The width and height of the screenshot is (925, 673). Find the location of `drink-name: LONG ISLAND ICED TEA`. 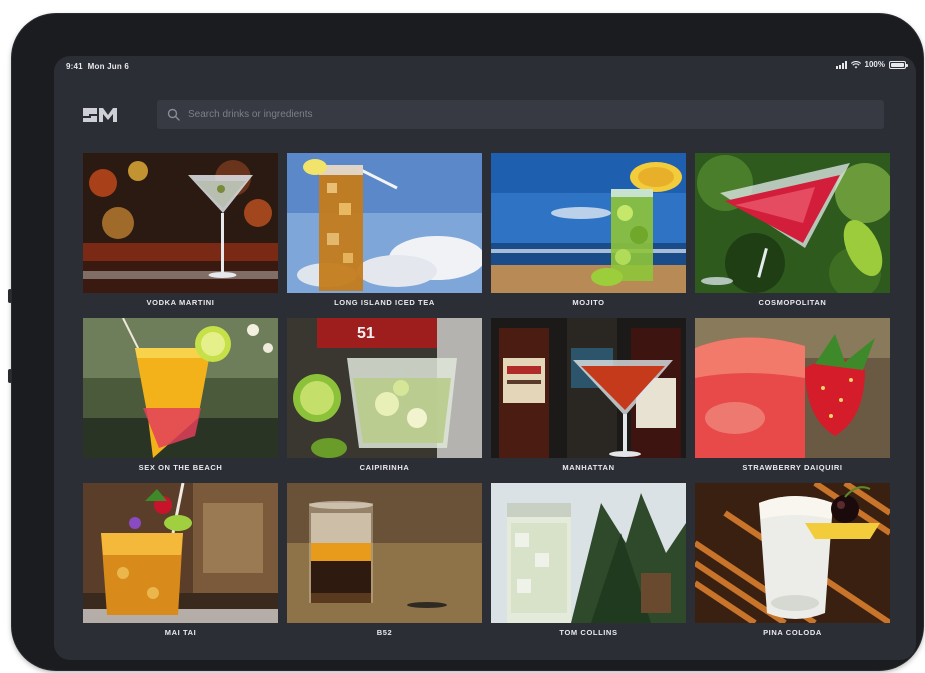

drink-name: LONG ISLAND ICED TEA is located at coordinates (384, 302).